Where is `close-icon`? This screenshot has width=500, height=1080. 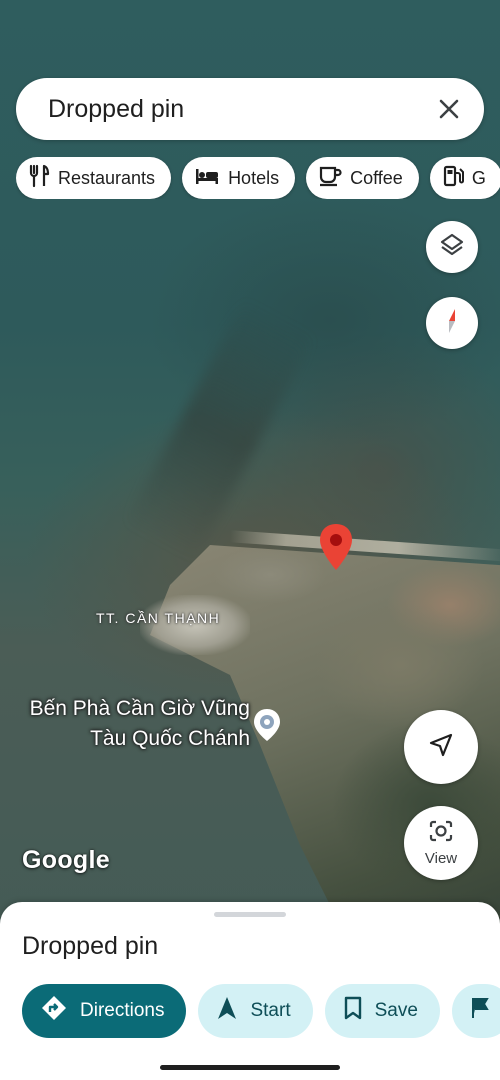
close-icon is located at coordinates (449, 109).